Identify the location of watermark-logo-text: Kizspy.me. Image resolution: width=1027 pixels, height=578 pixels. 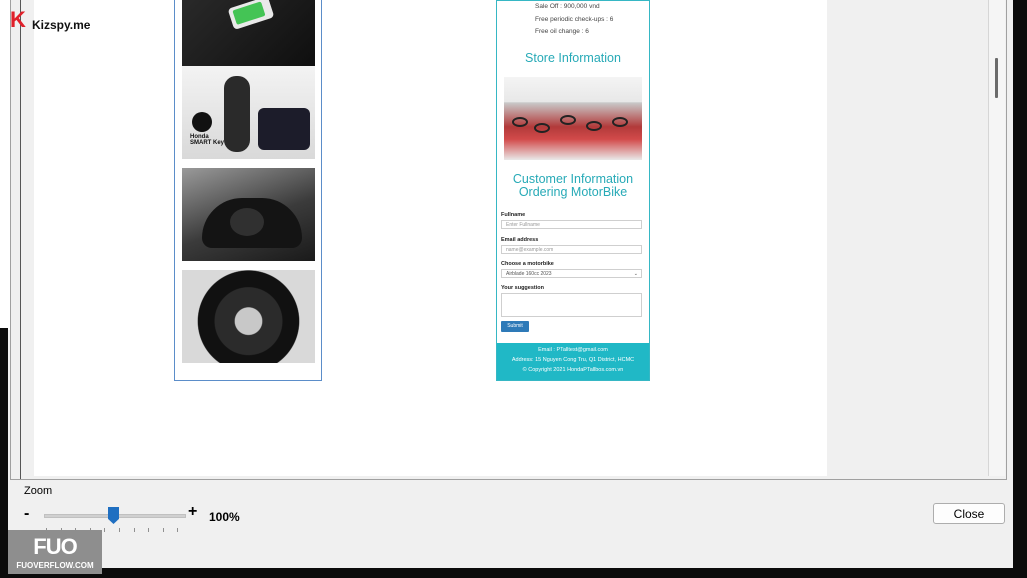
(61, 25).